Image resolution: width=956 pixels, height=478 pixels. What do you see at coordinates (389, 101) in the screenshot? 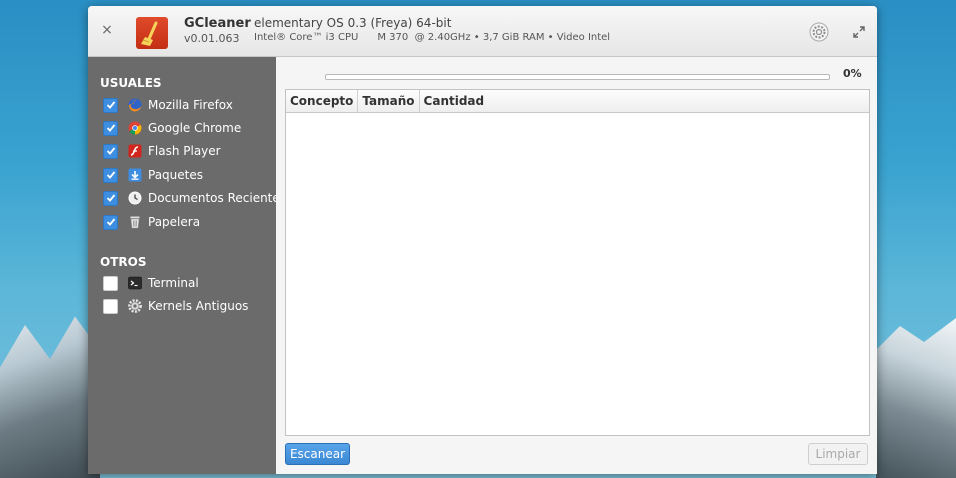
I see `column-header-tamano: Tamaño` at bounding box center [389, 101].